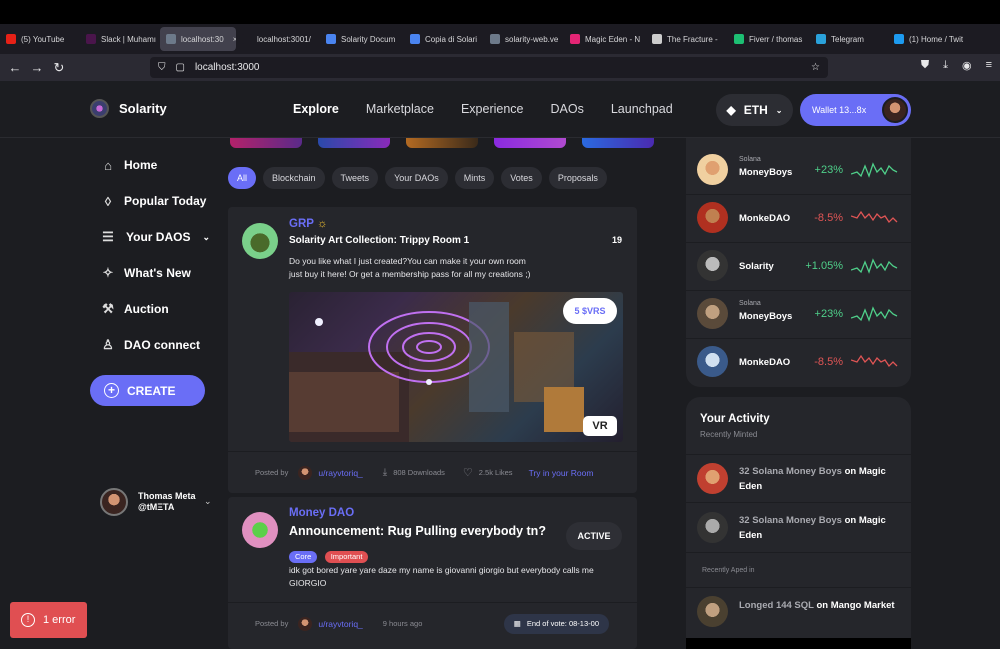 This screenshot has height=649, width=1000. Describe the element at coordinates (967, 65) in the screenshot. I see `extension-icon: ◉` at that location.